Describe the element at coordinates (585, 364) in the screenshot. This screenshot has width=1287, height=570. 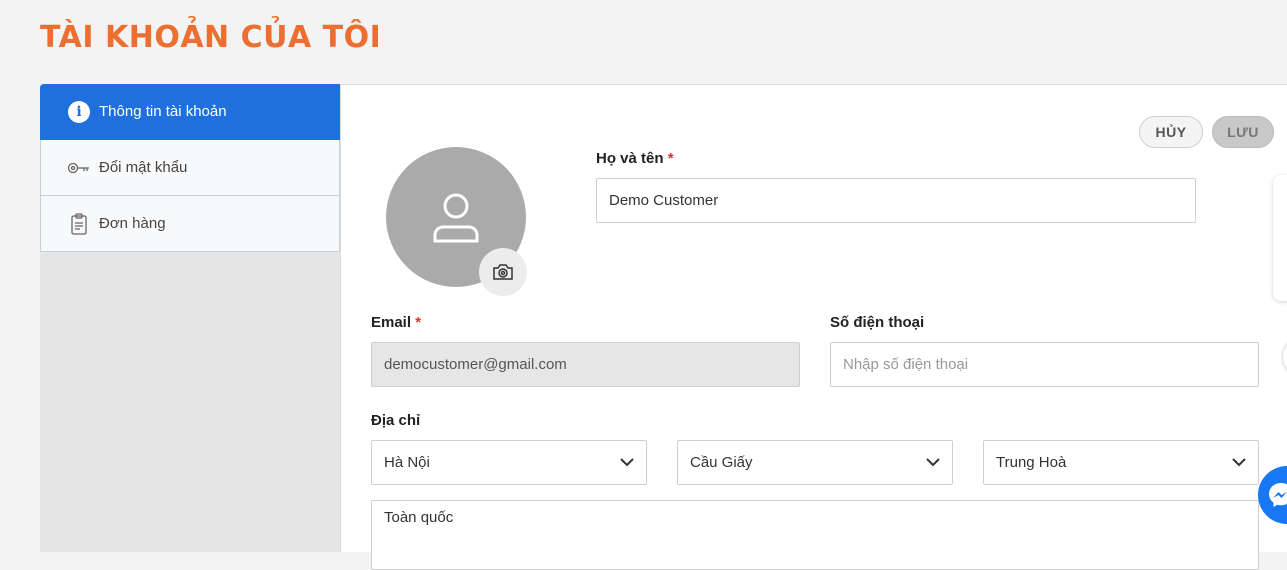
I see `email-field: democustomer@gmail.com` at that location.